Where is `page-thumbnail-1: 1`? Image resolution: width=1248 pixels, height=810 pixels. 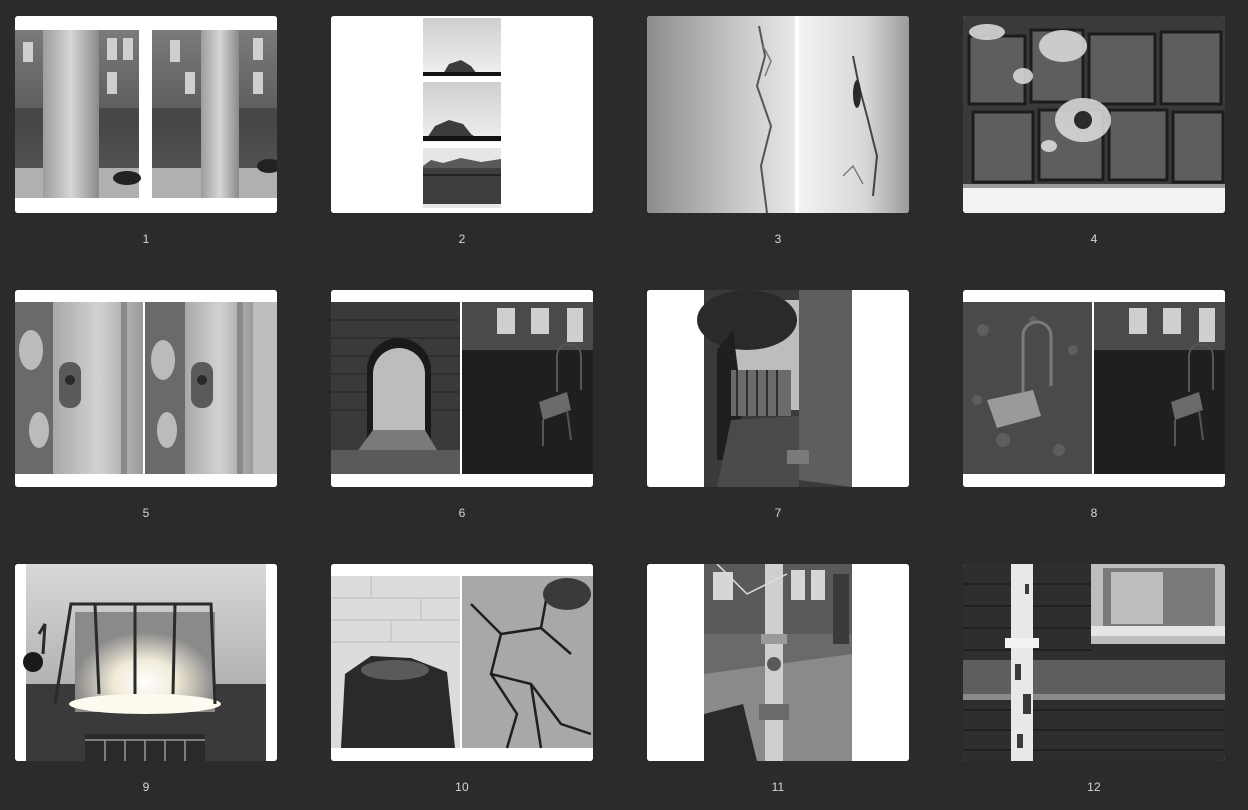
page-thumbnail-1: 1 is located at coordinates (146, 141).